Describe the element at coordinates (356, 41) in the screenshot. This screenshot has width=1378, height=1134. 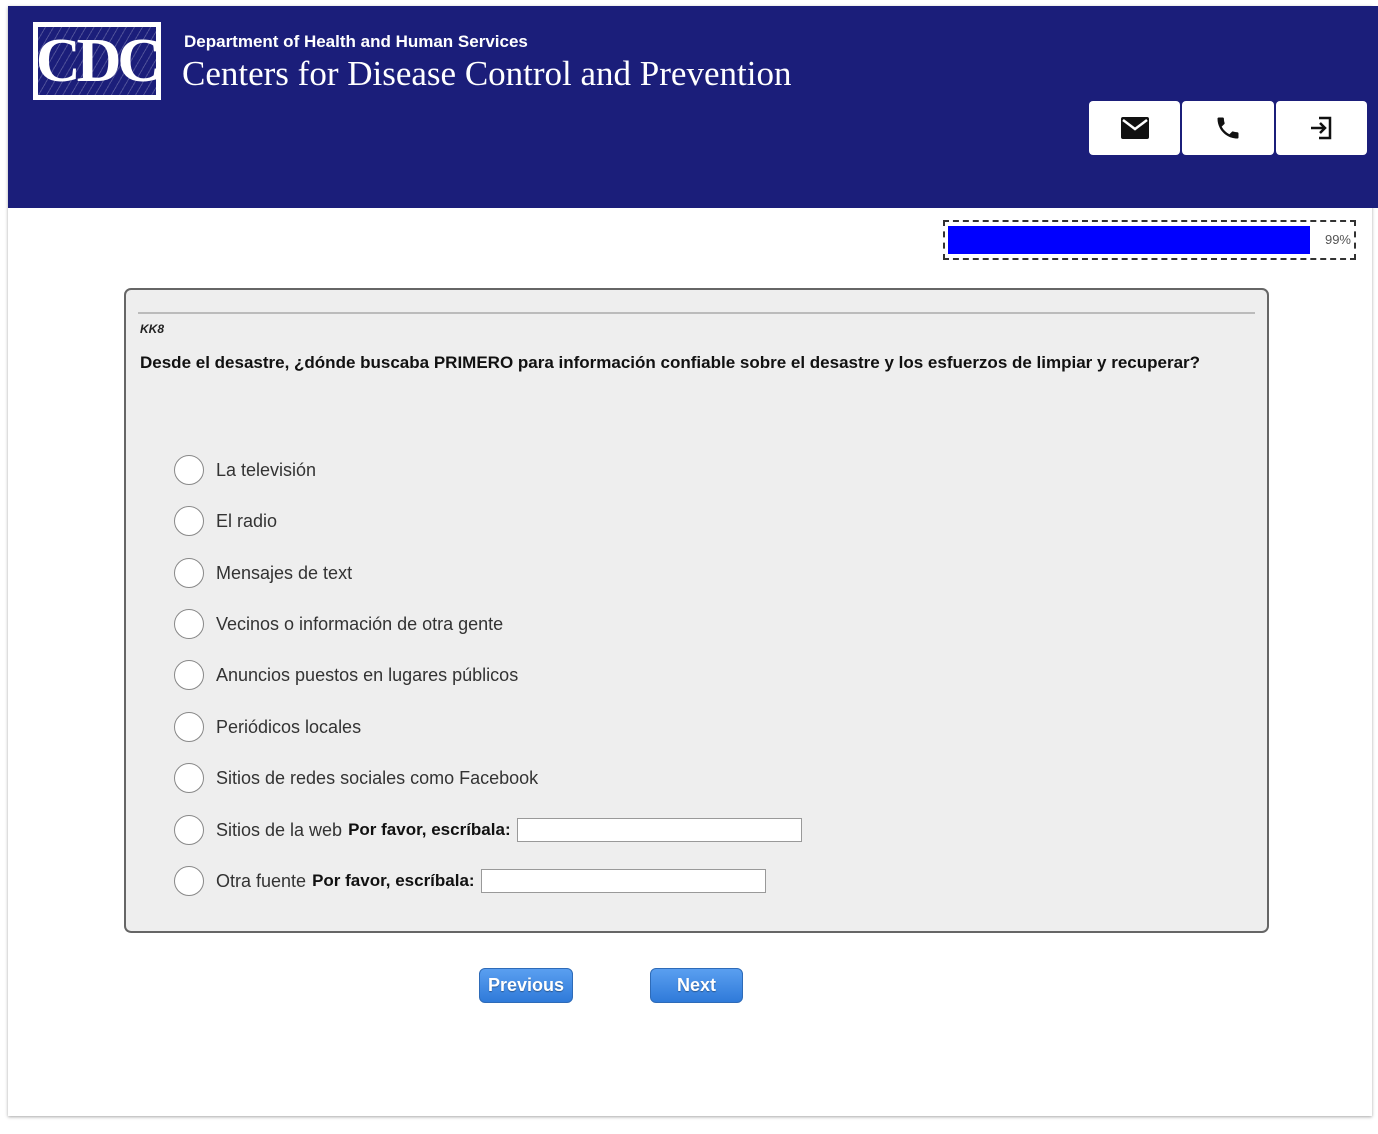
I see `department-name: Department of Health and Human Services` at that location.